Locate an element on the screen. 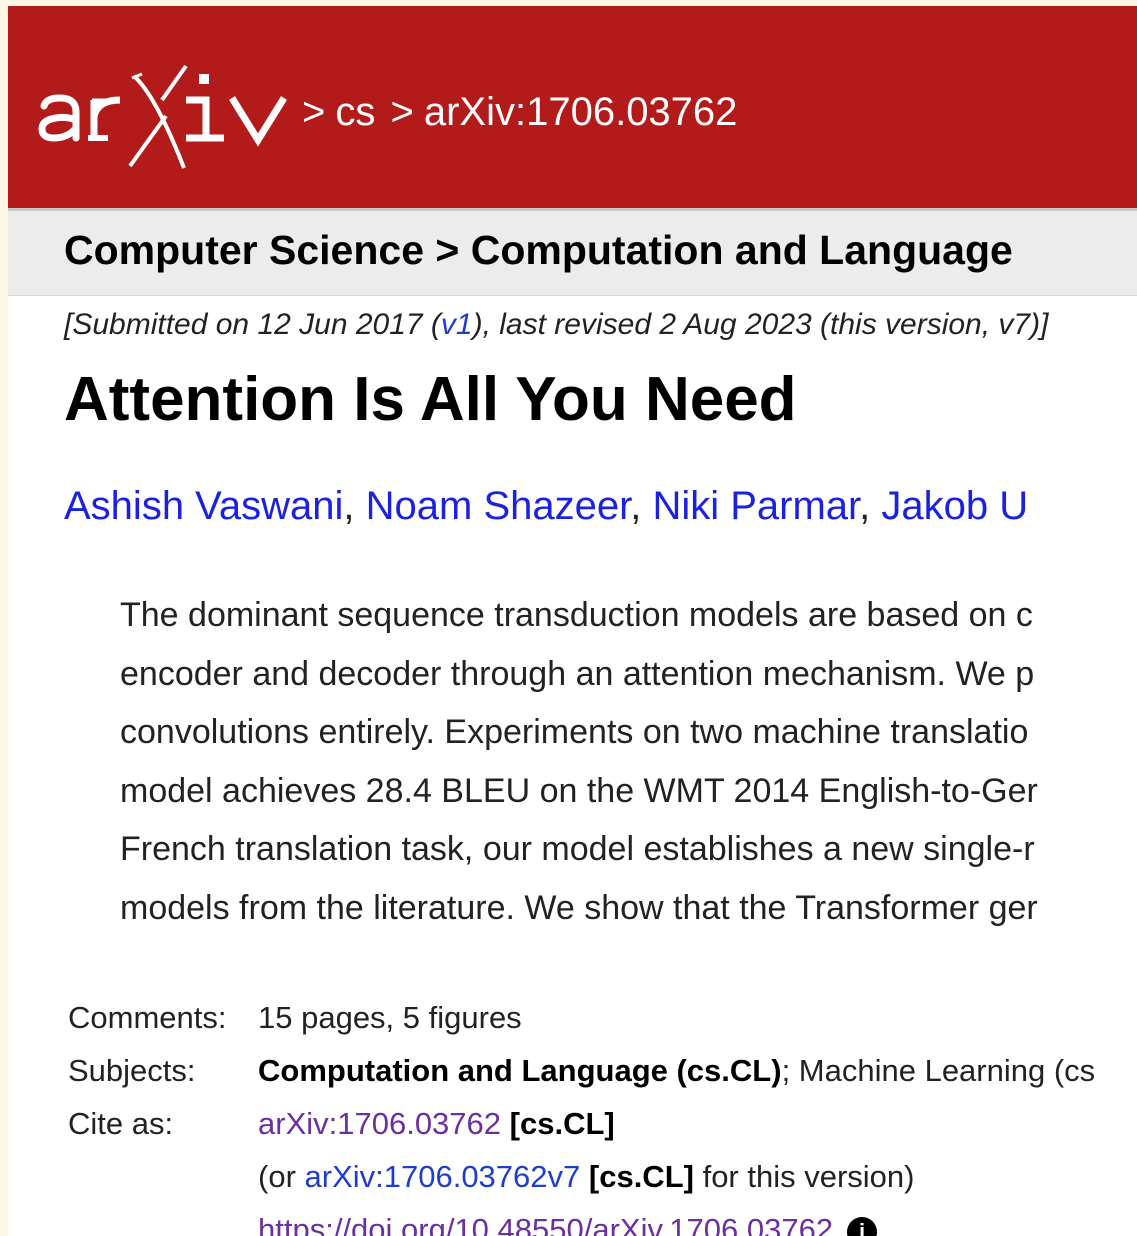 The height and width of the screenshot is (1236, 1137). secondary-subjects: ; Machine Learning (cs is located at coordinates (938, 1070).